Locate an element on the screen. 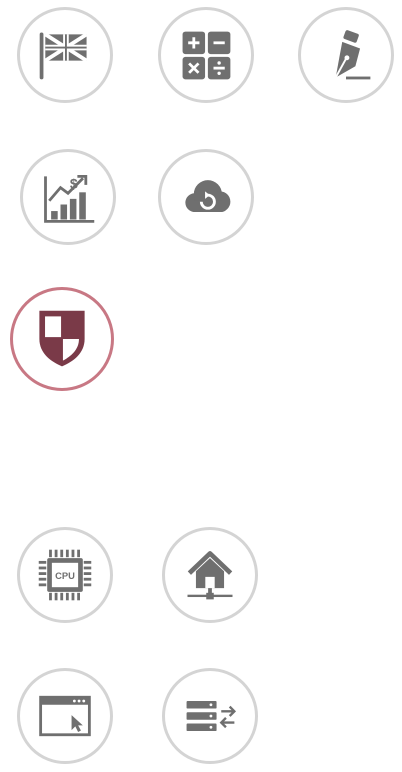 The width and height of the screenshot is (402, 772). flag-icon is located at coordinates (63, 56).